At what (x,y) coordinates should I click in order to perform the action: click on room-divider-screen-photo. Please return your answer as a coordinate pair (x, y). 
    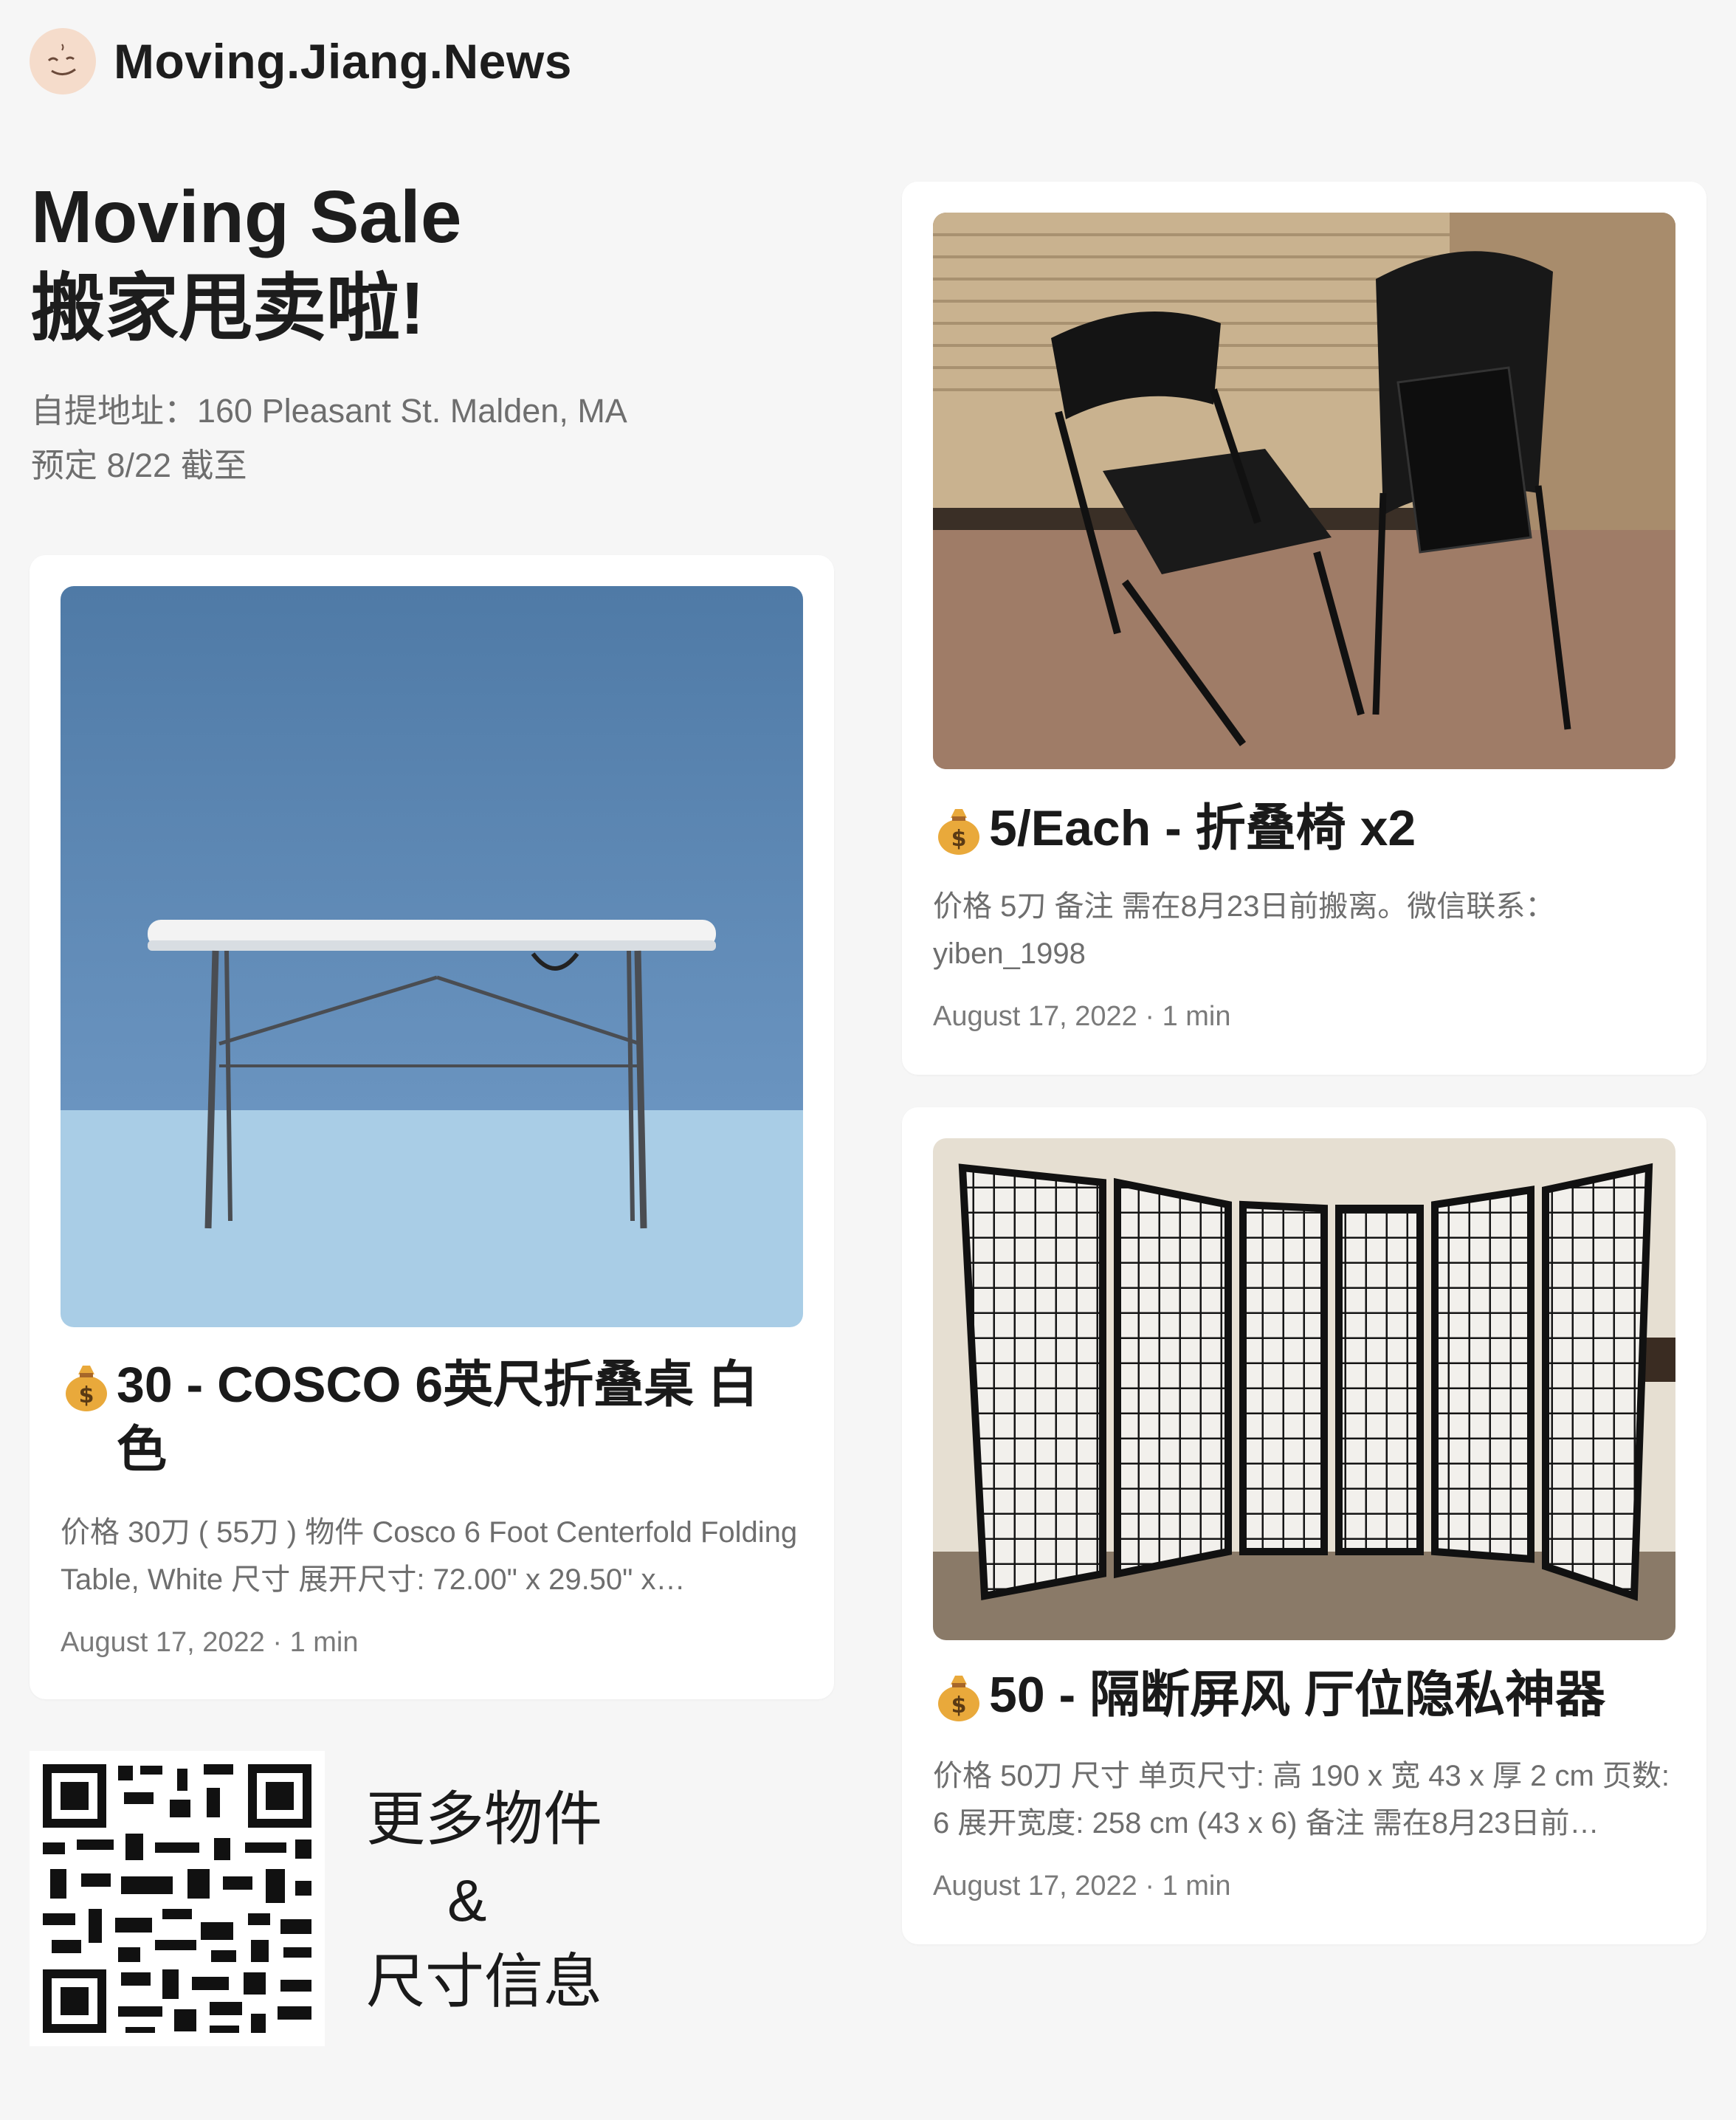
    Looking at the image, I should click on (1304, 1389).